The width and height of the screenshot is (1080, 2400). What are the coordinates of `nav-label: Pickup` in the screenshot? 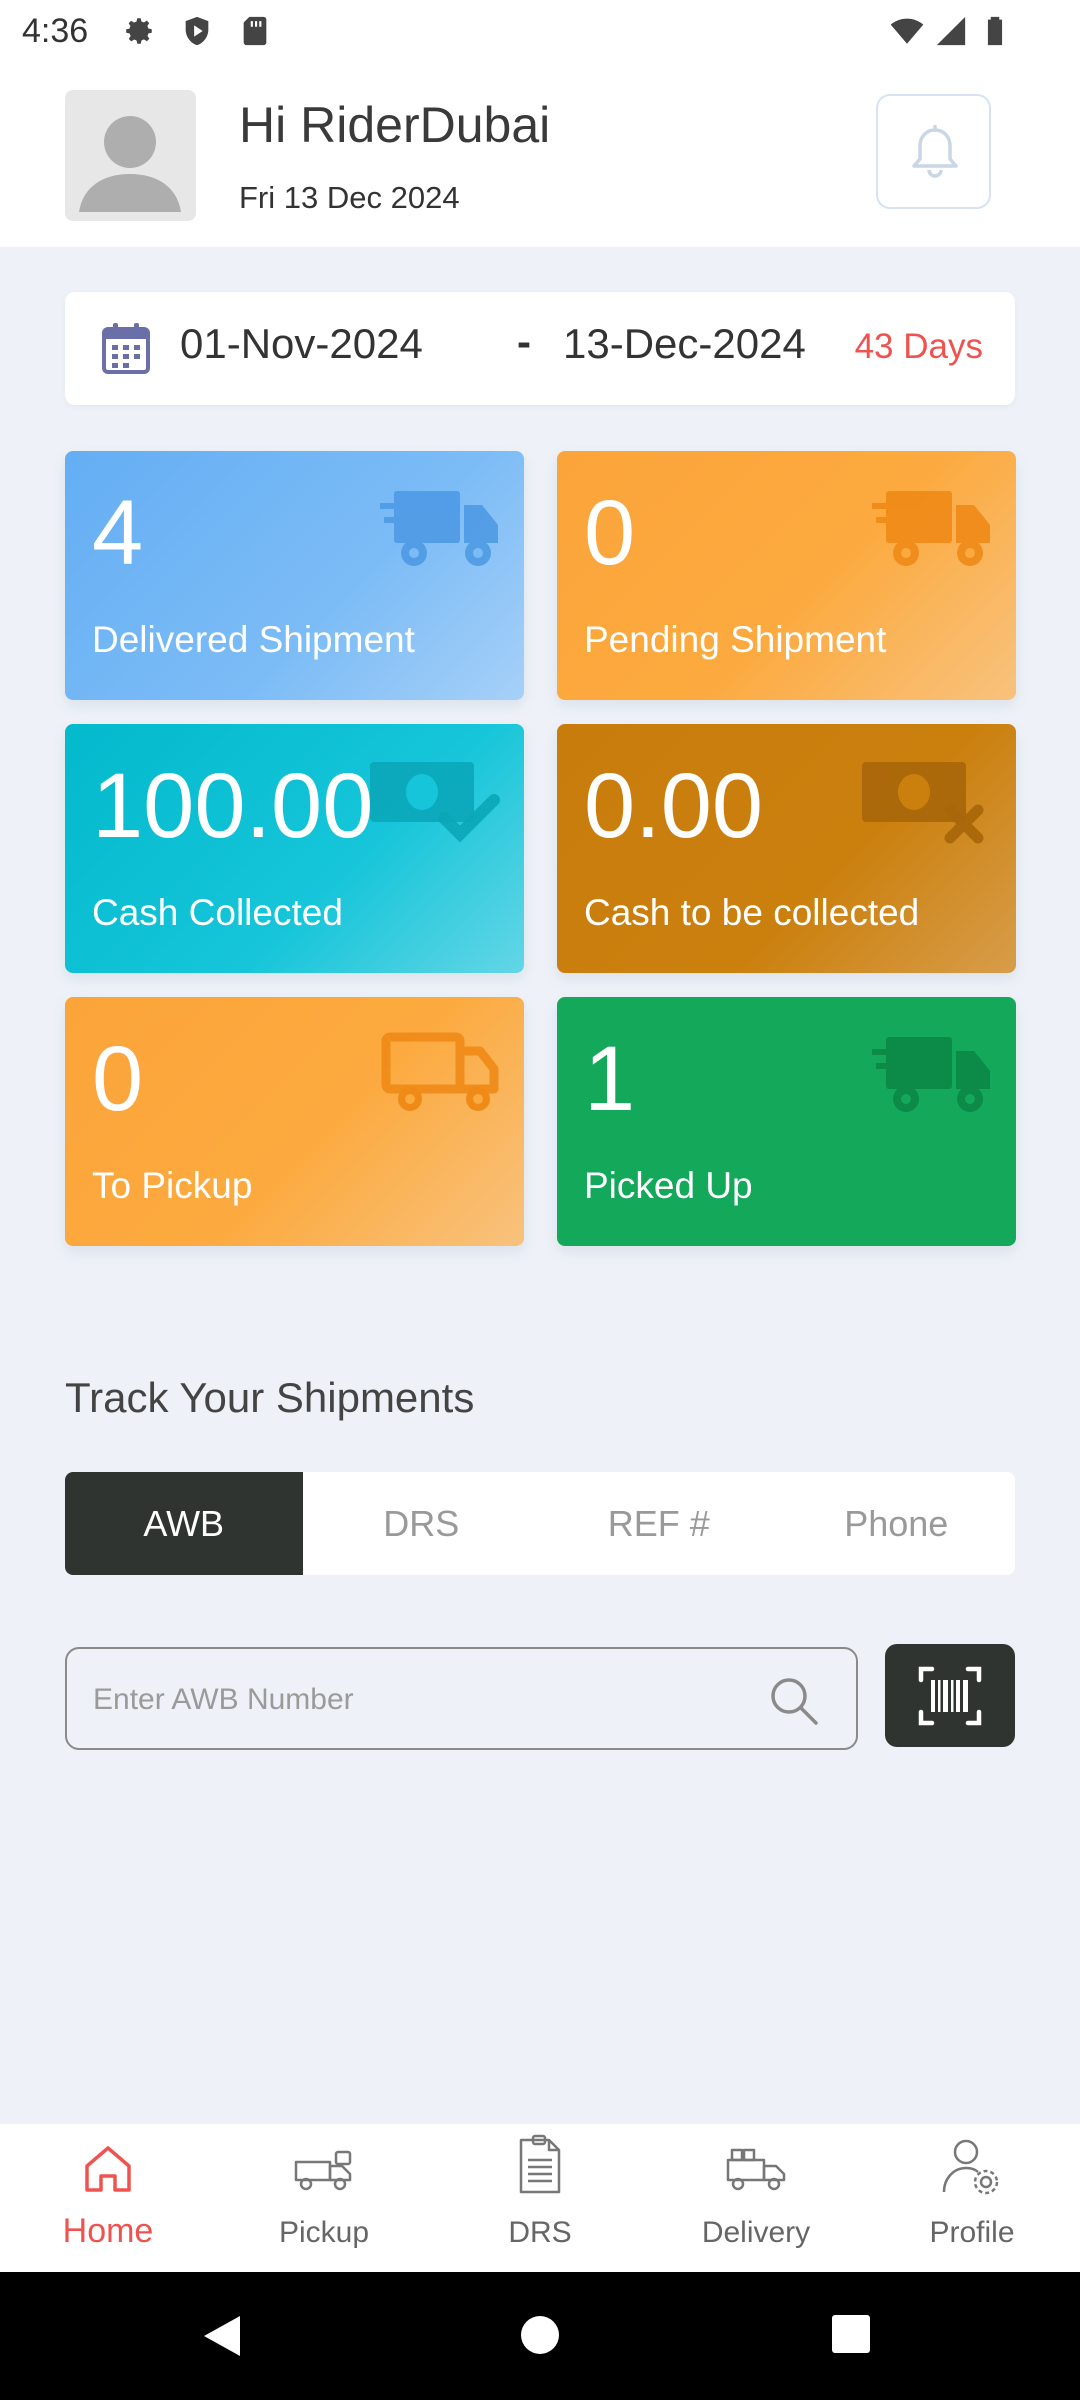 It's located at (324, 2232).